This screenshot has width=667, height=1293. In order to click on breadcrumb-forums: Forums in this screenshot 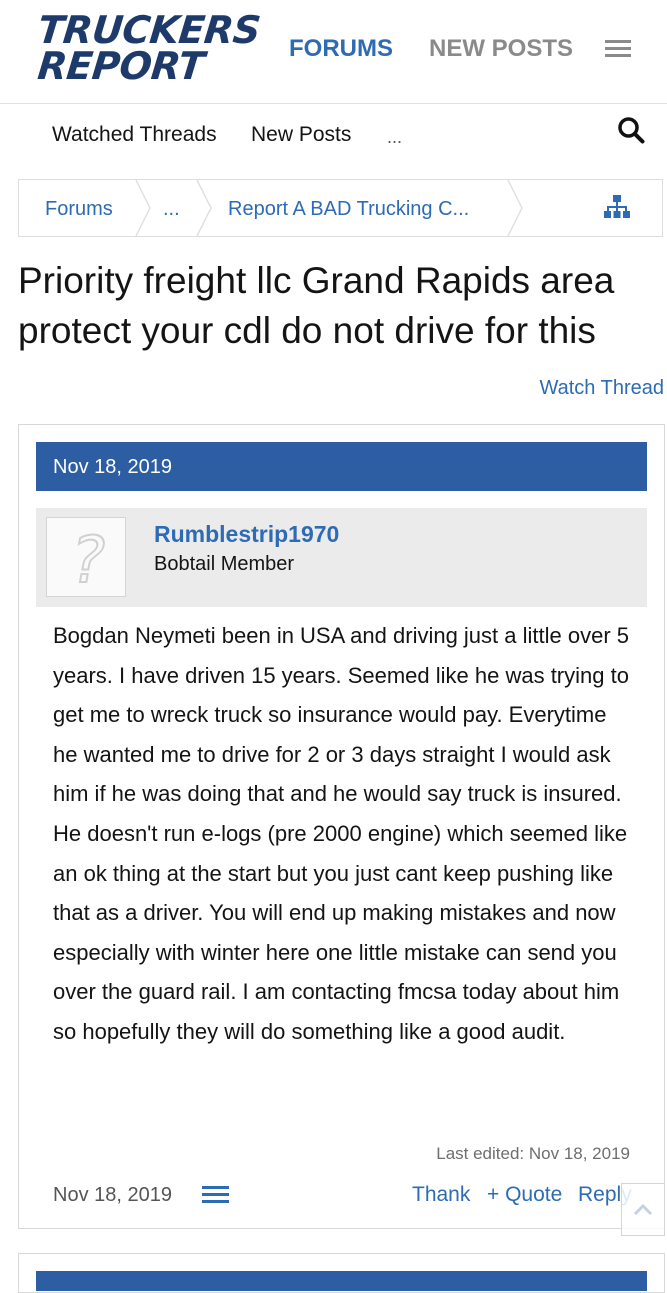, I will do `click(79, 209)`.